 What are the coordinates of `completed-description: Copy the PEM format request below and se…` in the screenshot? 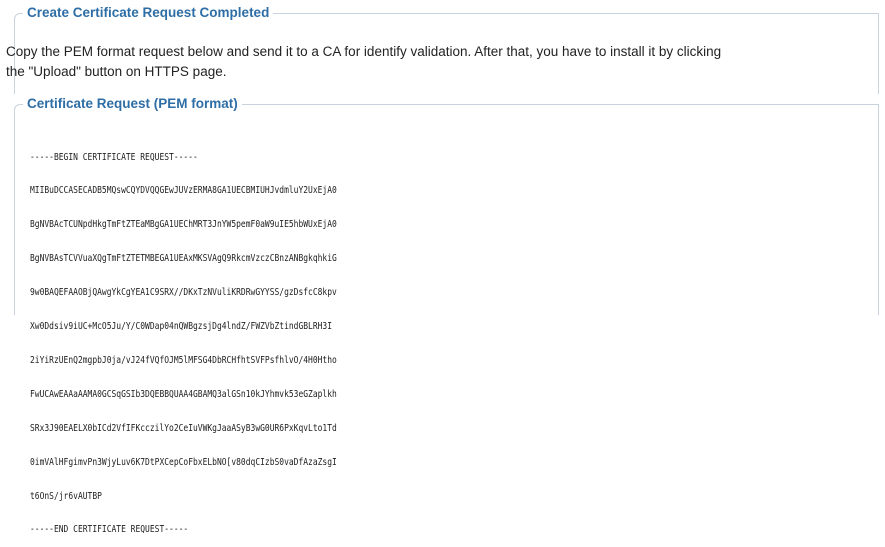 It's located at (436, 62).